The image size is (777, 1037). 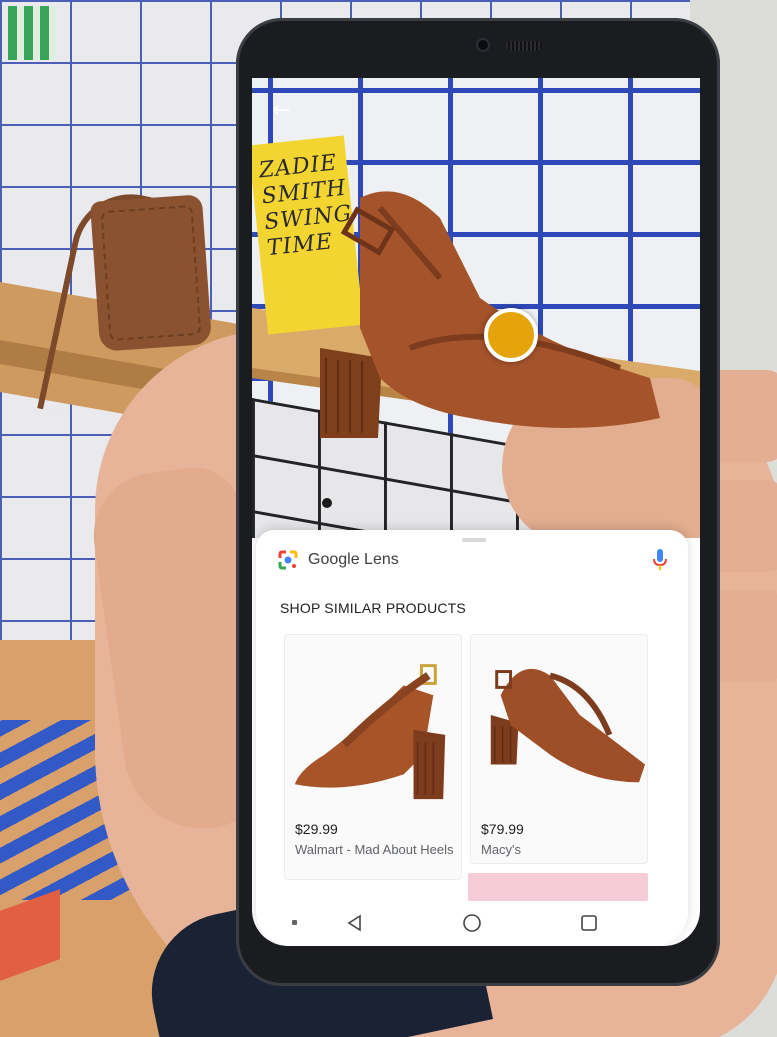 I want to click on lens-header: Google Lens, so click(x=338, y=560).